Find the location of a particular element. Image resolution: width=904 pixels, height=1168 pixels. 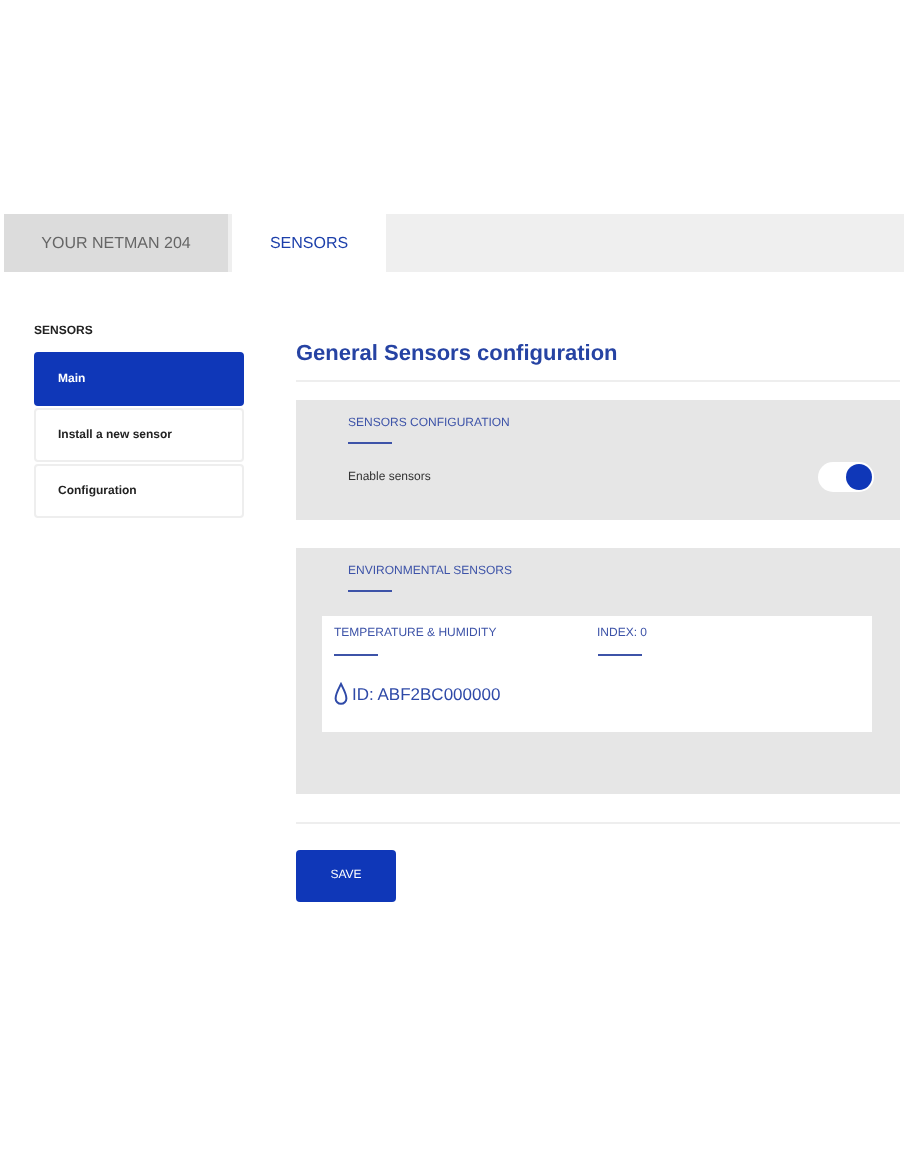

page-title: General Sensors configuration is located at coordinates (458, 356).